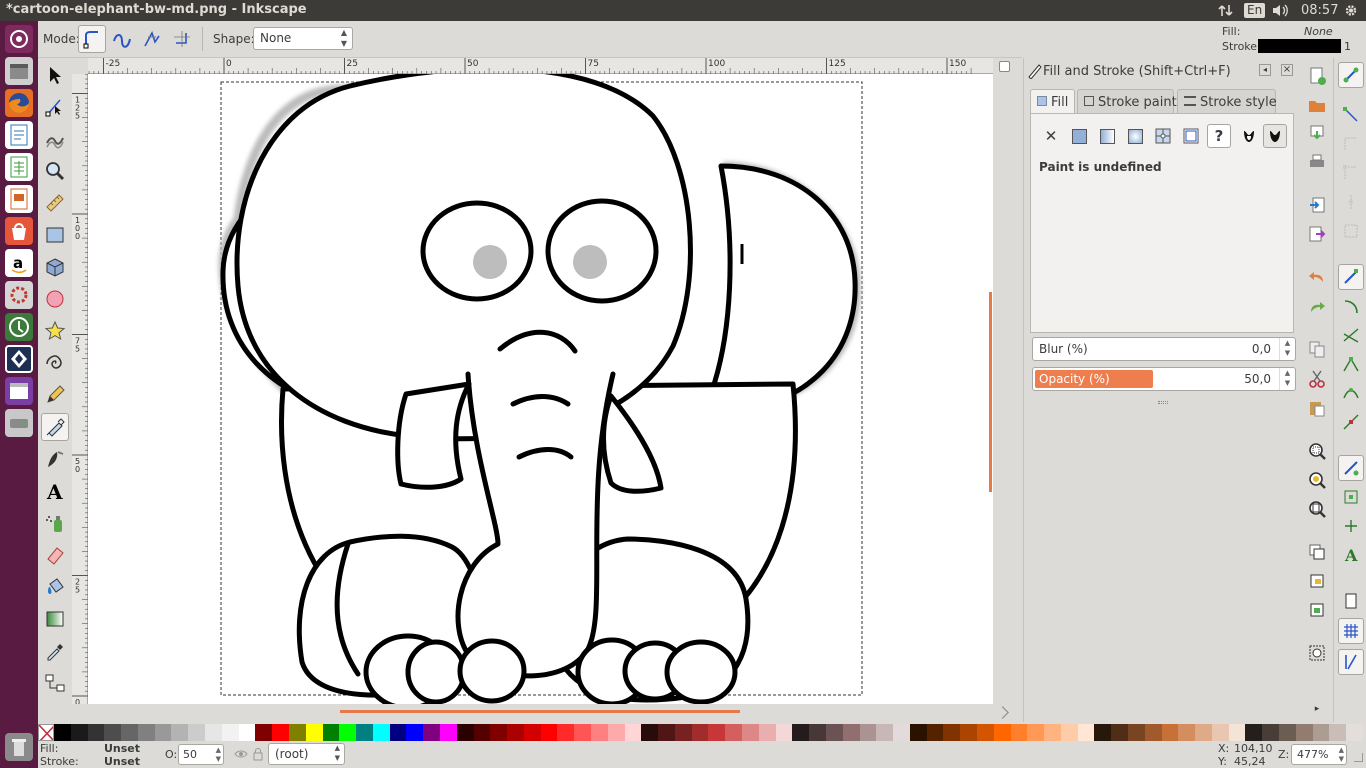 The height and width of the screenshot is (768, 1366). Describe the element at coordinates (1317, 162) in the screenshot. I see `print-document-icon` at that location.